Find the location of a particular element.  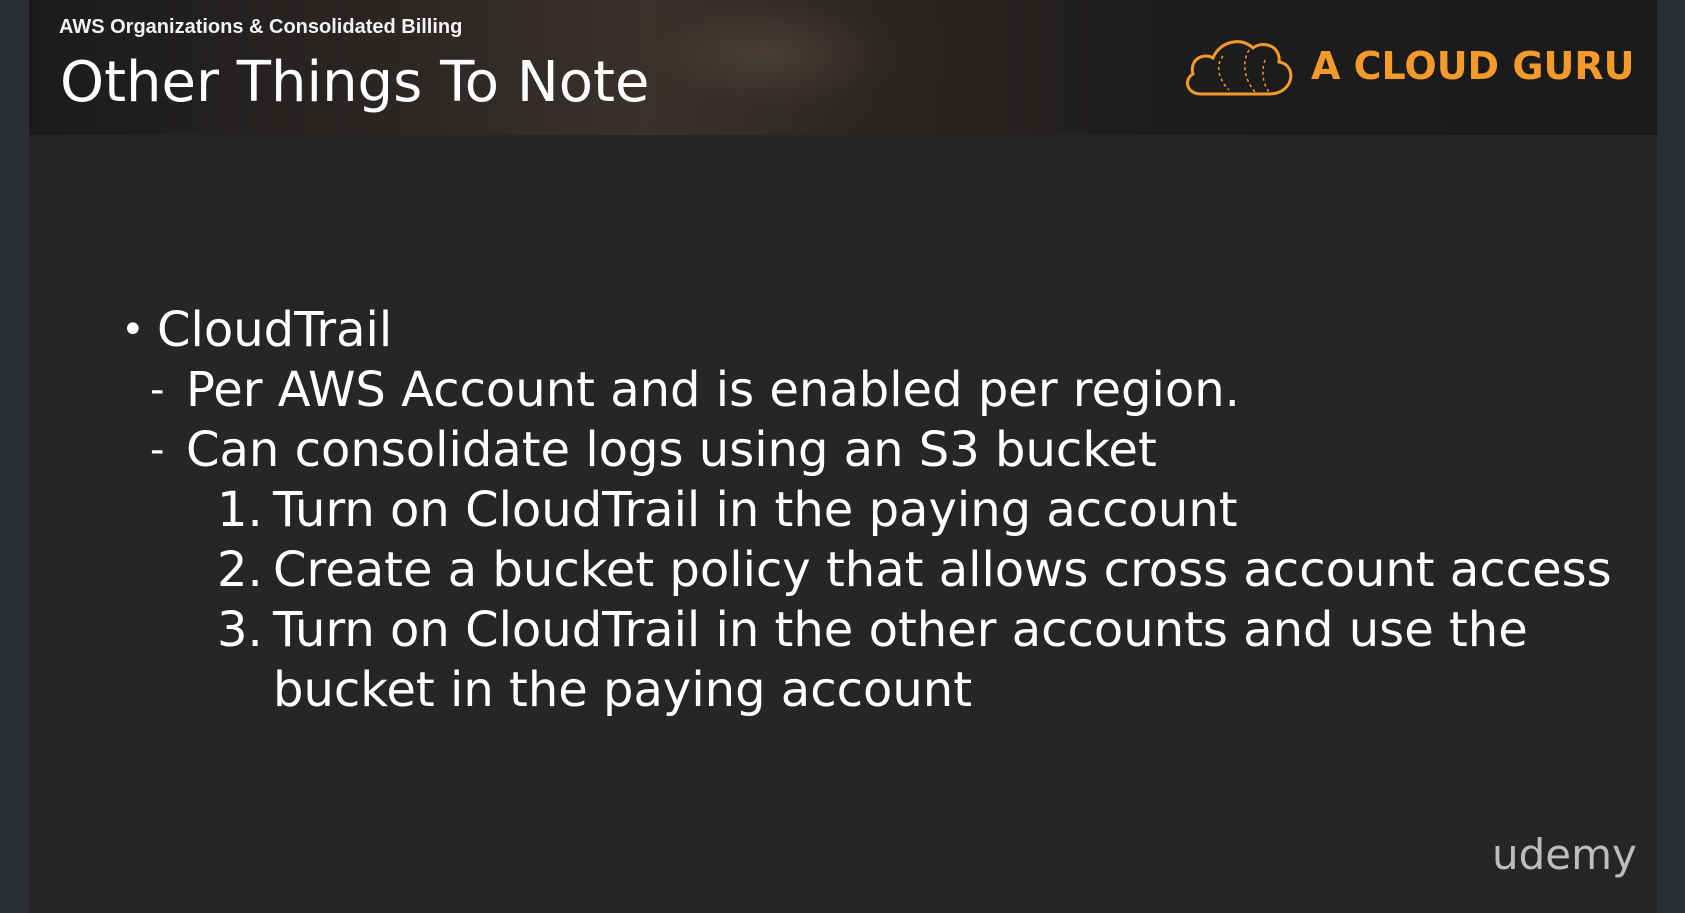

udemy-watermark: udemy is located at coordinates (1564, 854).